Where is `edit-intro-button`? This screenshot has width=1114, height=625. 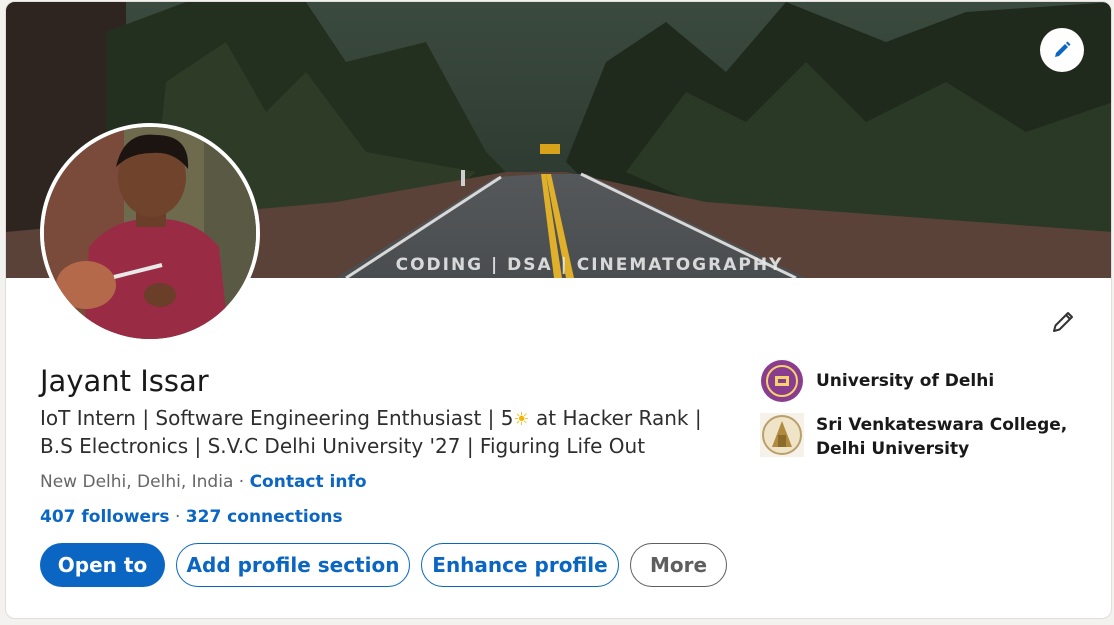
edit-intro-button is located at coordinates (1063, 322).